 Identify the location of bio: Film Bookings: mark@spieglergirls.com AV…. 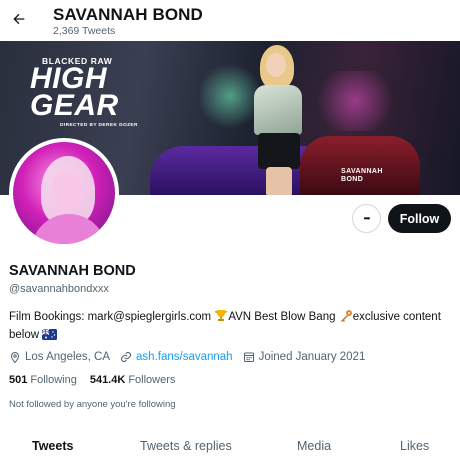
(231, 327).